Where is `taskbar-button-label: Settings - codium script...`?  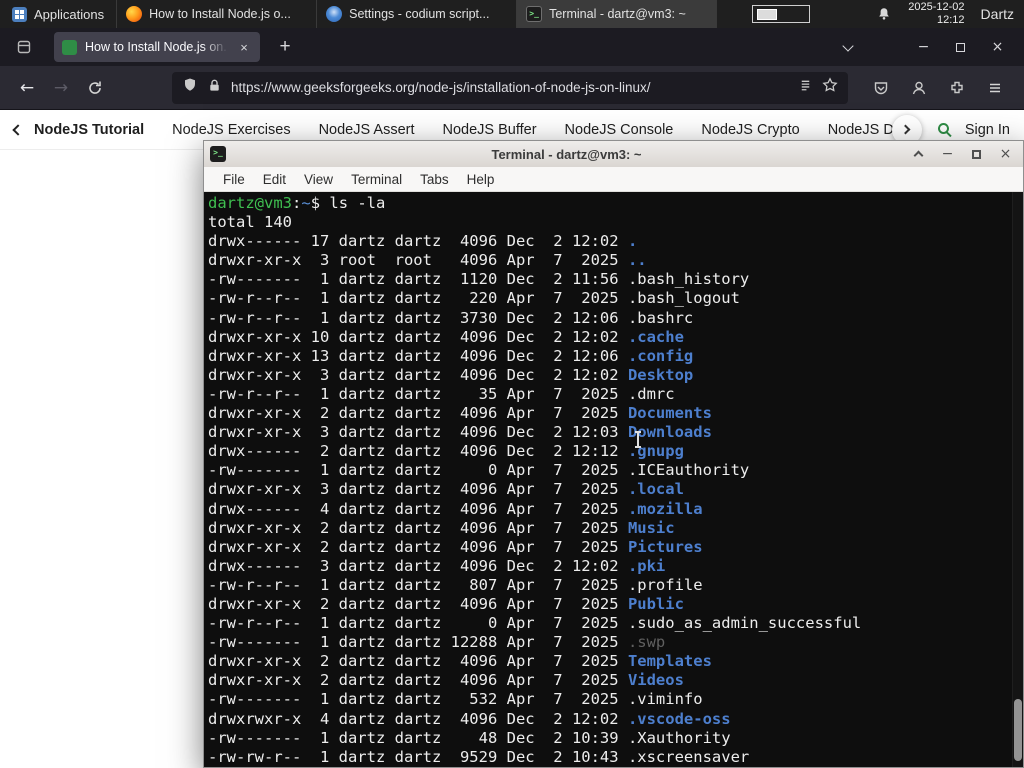
taskbar-button-label: Settings - codium script... is located at coordinates (419, 14).